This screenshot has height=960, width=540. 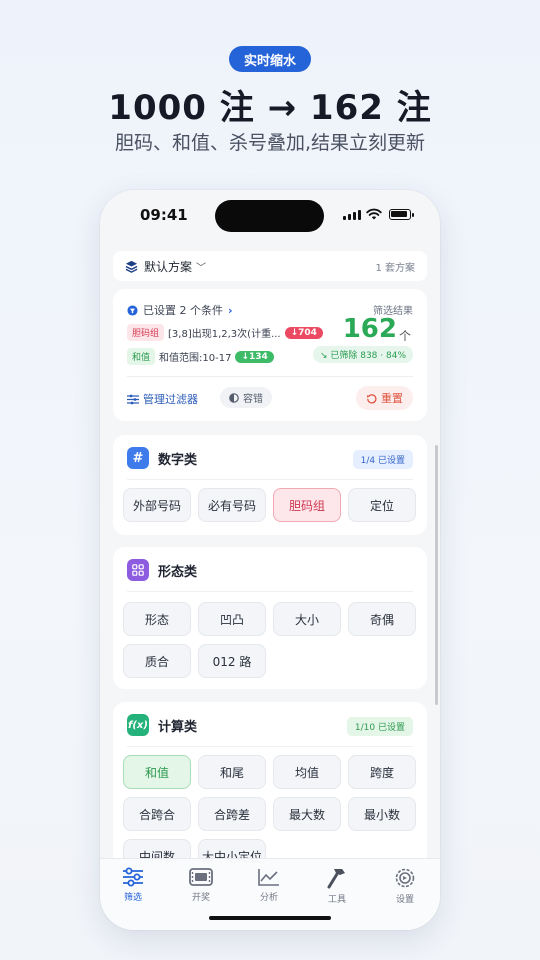 I want to click on chip-required-numbers: 必有号码, so click(x=232, y=505).